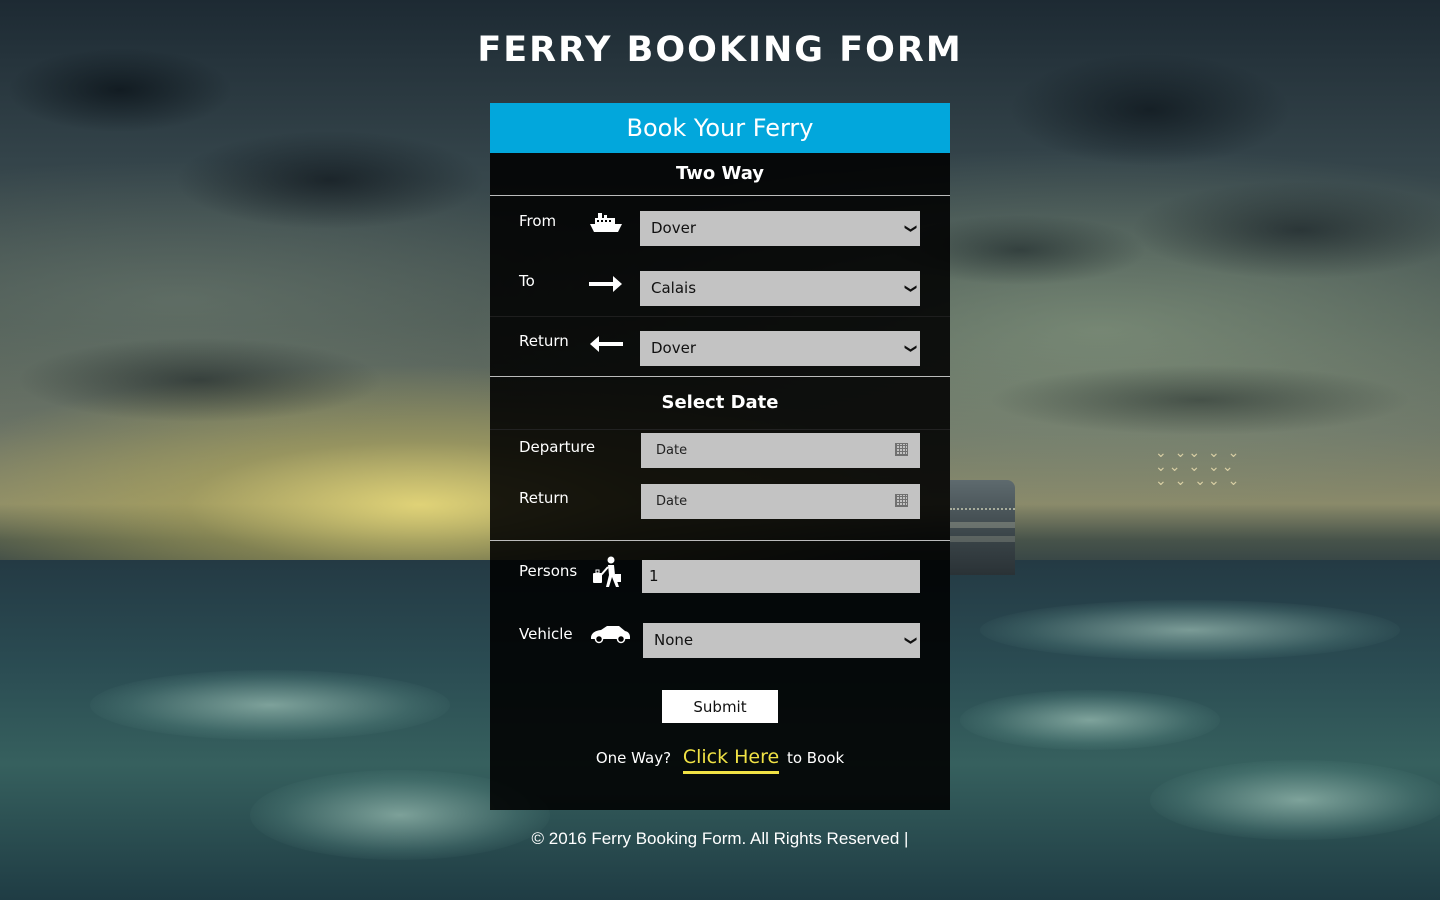 Image resolution: width=1440 pixels, height=900 pixels. What do you see at coordinates (673, 348) in the screenshot?
I see `return-route-value: Dover` at bounding box center [673, 348].